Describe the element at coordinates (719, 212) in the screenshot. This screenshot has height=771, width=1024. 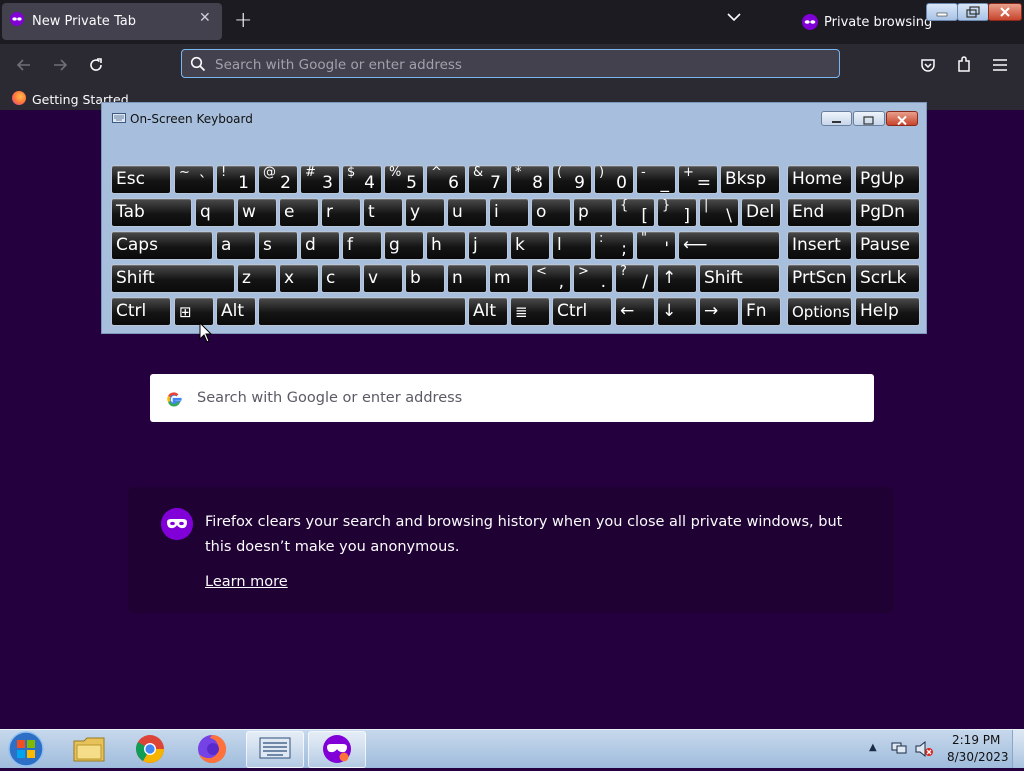
I see `key-symbol: | \` at that location.